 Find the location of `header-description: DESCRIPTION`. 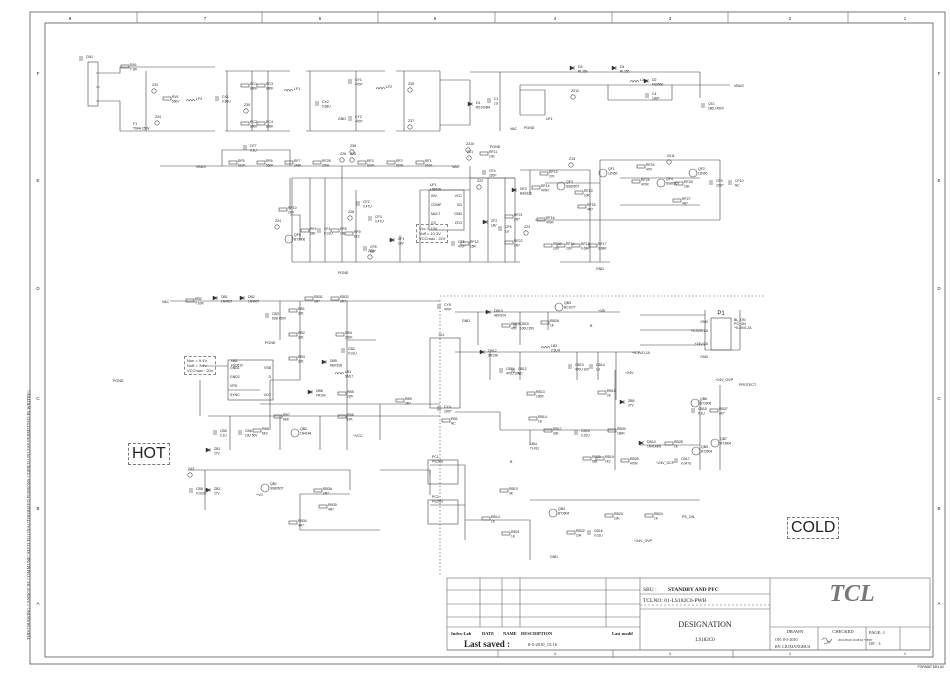

header-description: DESCRIPTION is located at coordinates (537, 633).